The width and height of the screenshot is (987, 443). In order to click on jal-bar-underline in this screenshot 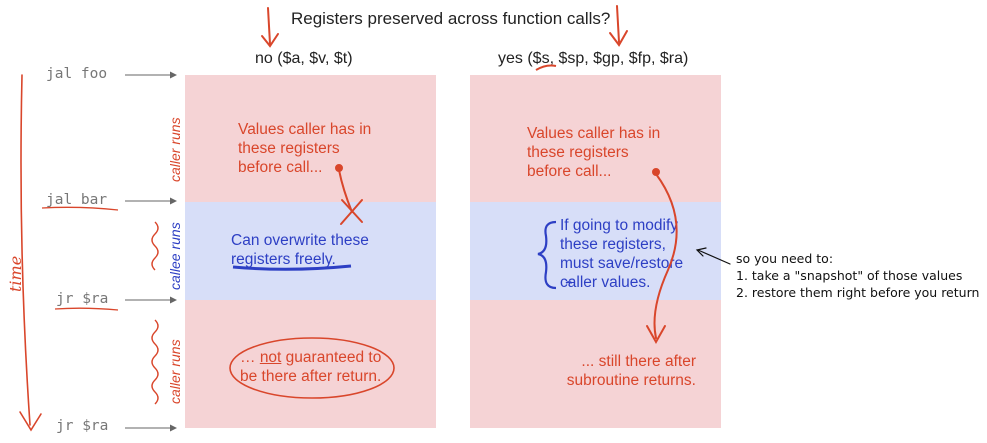, I will do `click(80, 208)`.